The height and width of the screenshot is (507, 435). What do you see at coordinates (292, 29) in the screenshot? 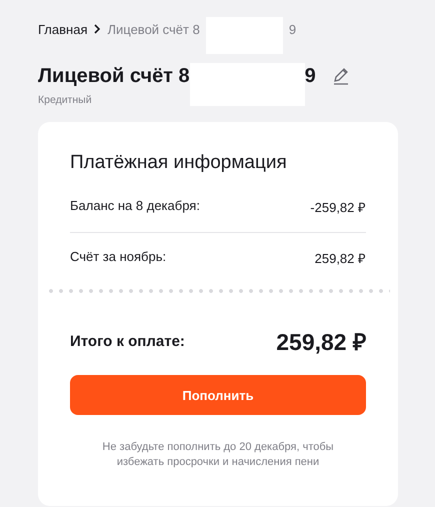
I see `breadcrumb-current-end: 9` at bounding box center [292, 29].